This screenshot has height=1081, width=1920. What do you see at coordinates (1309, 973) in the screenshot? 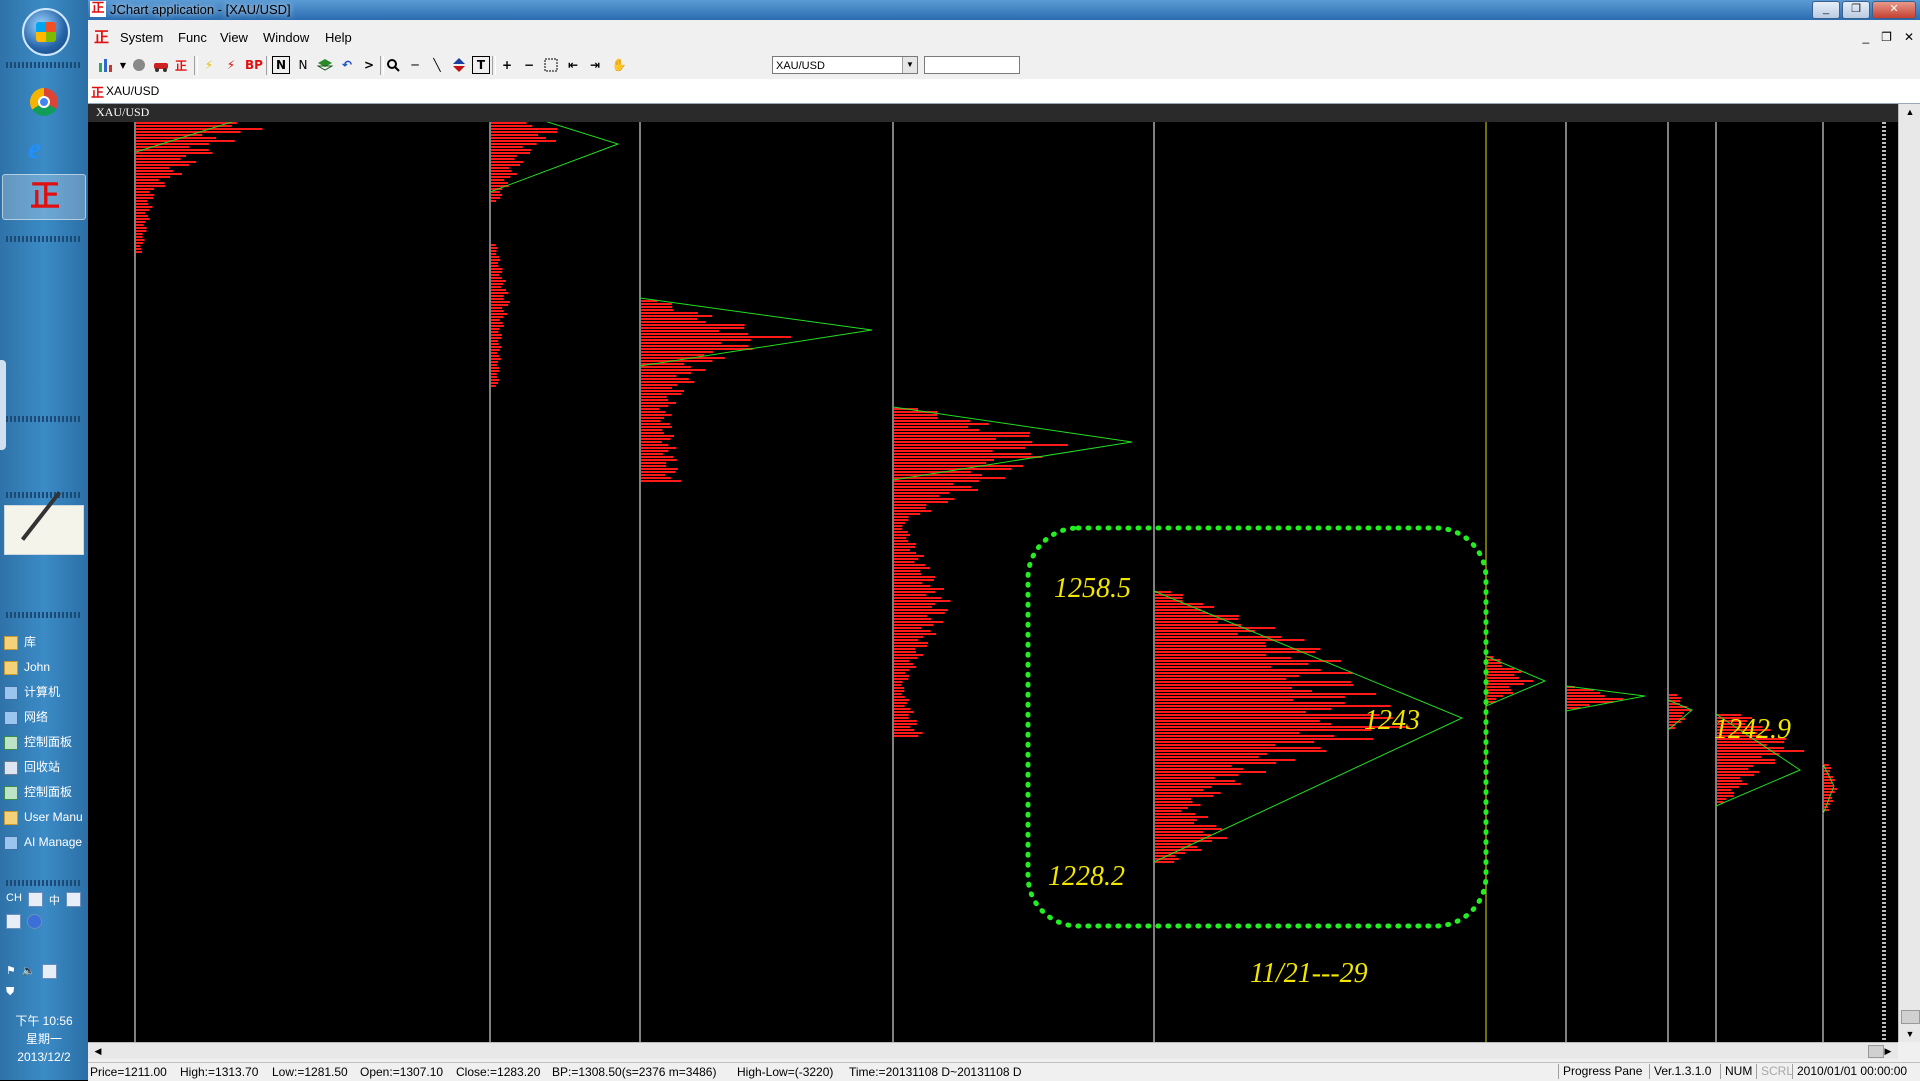
I see `annotation-date-range: 11/21---29` at bounding box center [1309, 973].